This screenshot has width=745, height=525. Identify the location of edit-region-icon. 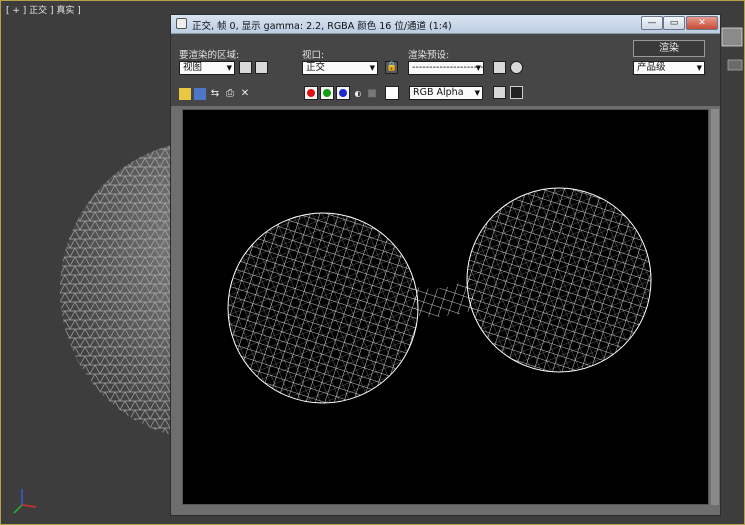
(245, 67).